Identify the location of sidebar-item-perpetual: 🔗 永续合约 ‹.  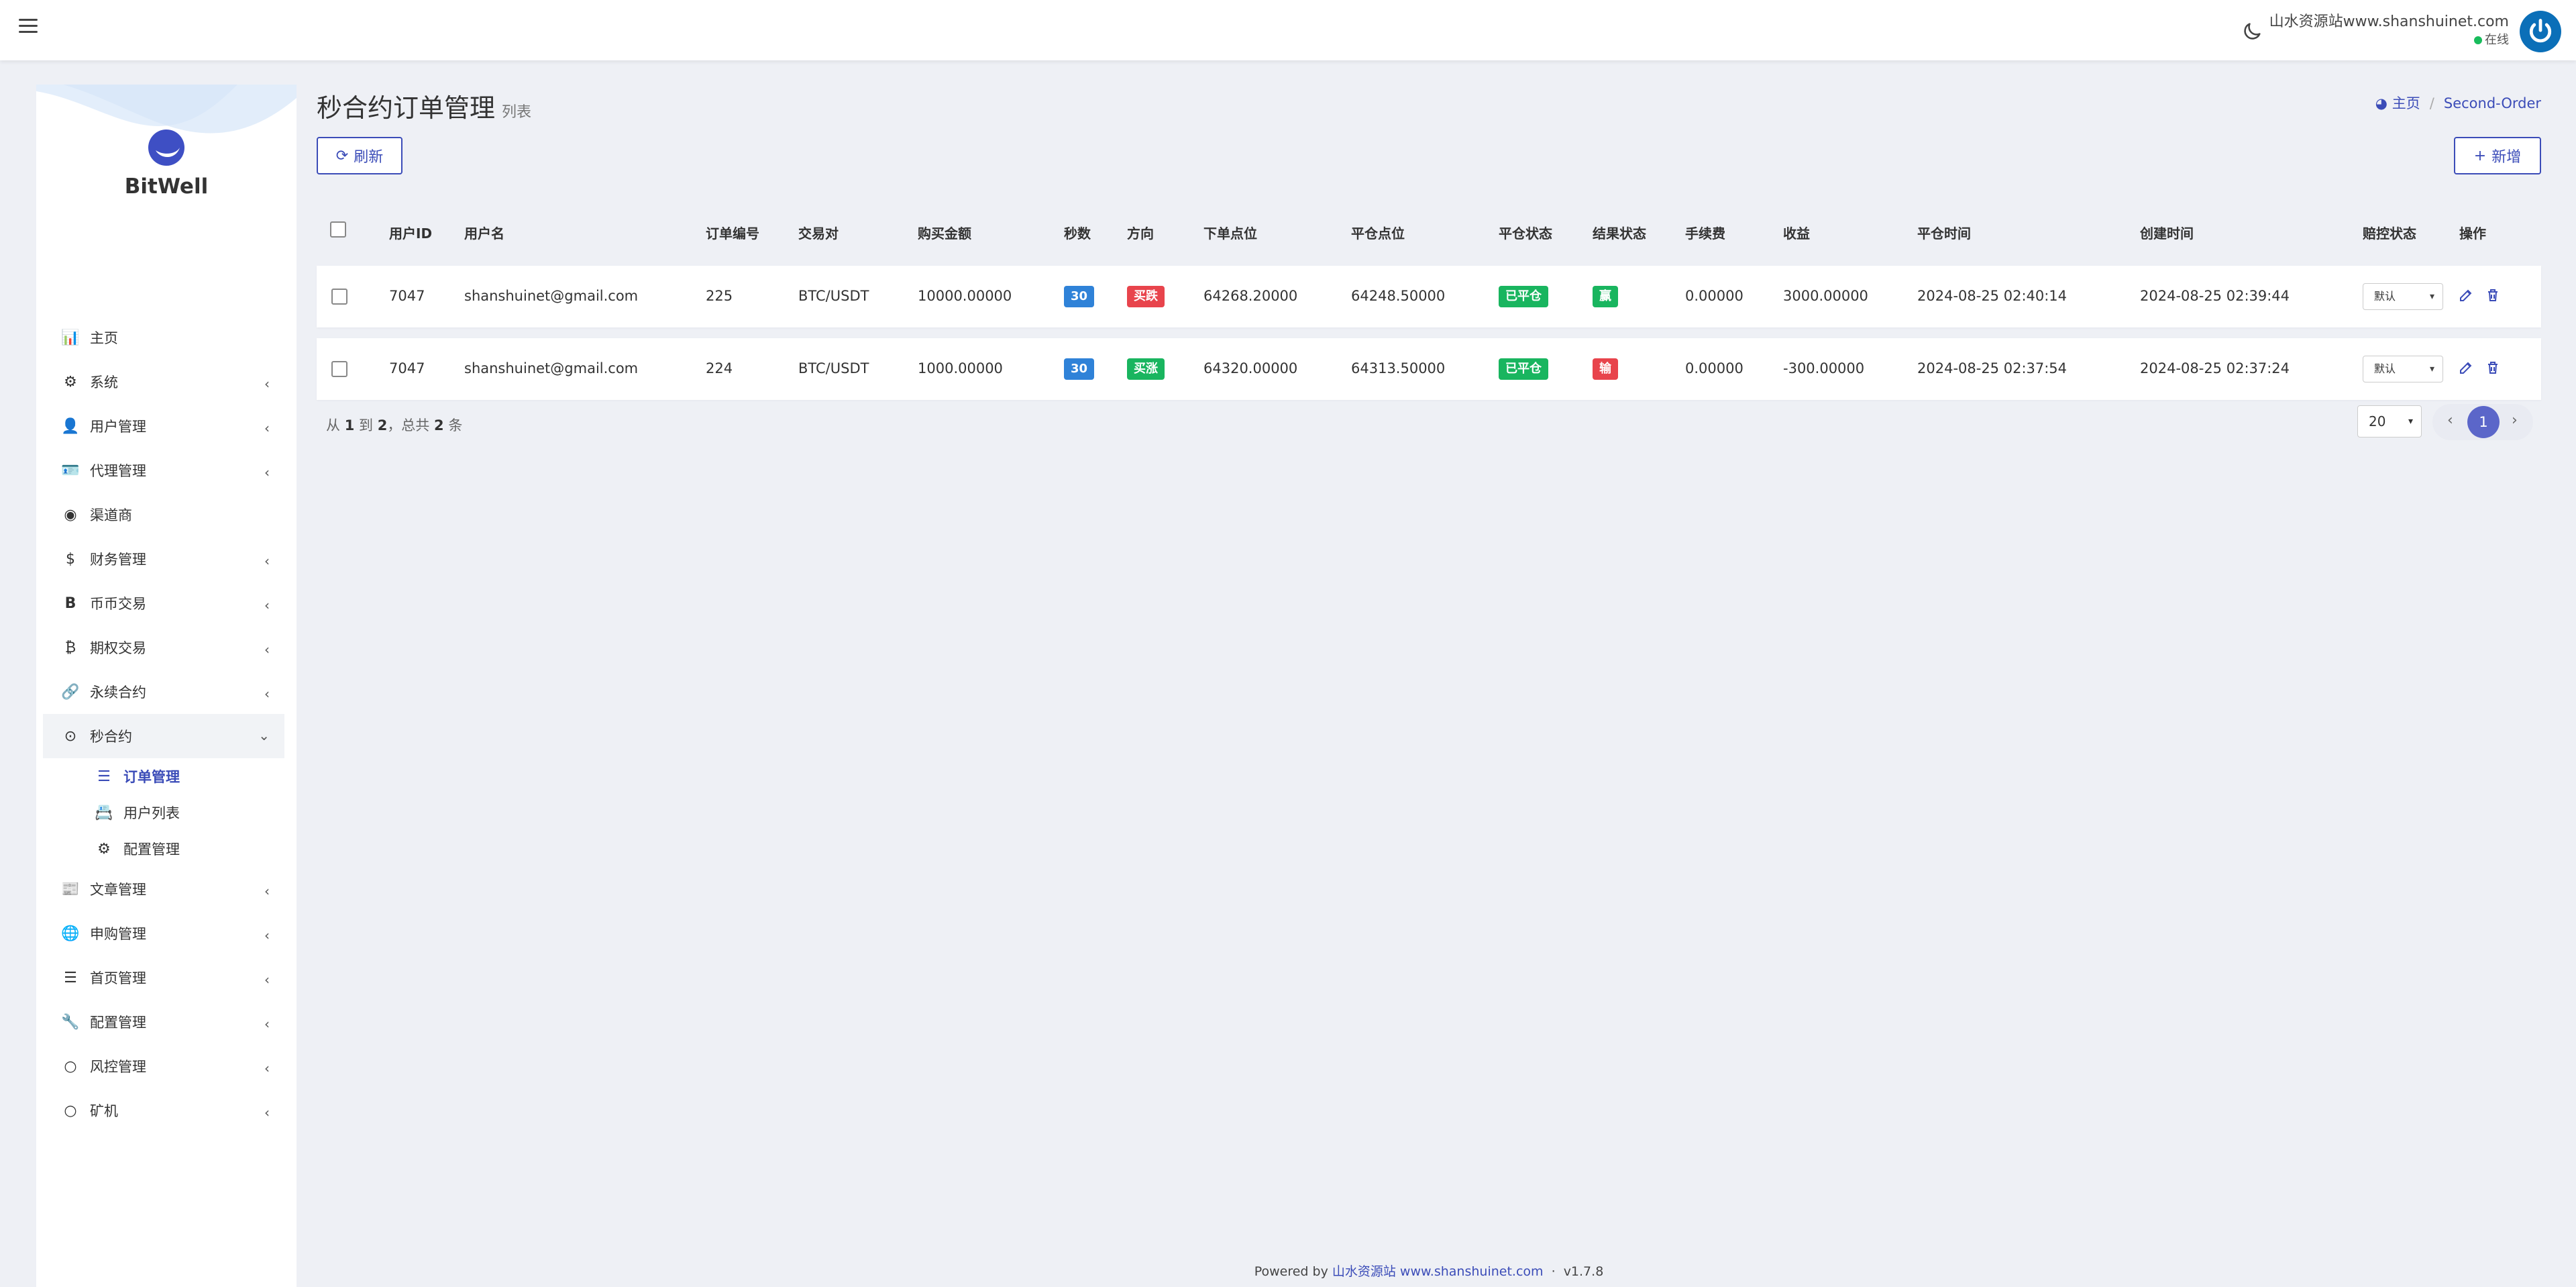
(163, 692).